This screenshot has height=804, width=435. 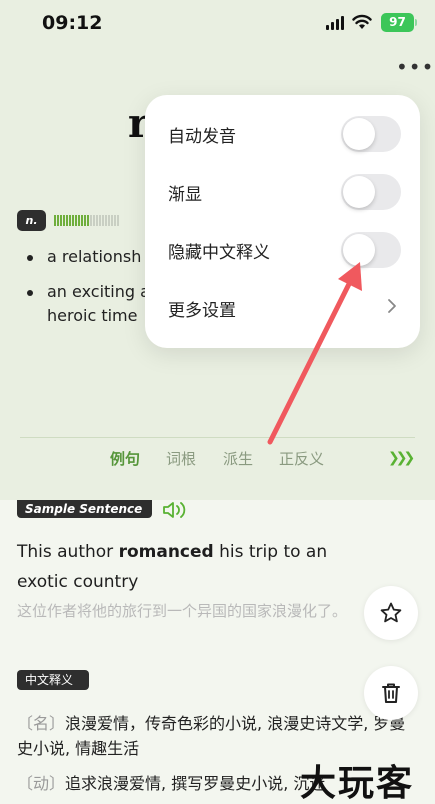 What do you see at coordinates (41, 783) in the screenshot?
I see `cn-pos: 〔动〕` at bounding box center [41, 783].